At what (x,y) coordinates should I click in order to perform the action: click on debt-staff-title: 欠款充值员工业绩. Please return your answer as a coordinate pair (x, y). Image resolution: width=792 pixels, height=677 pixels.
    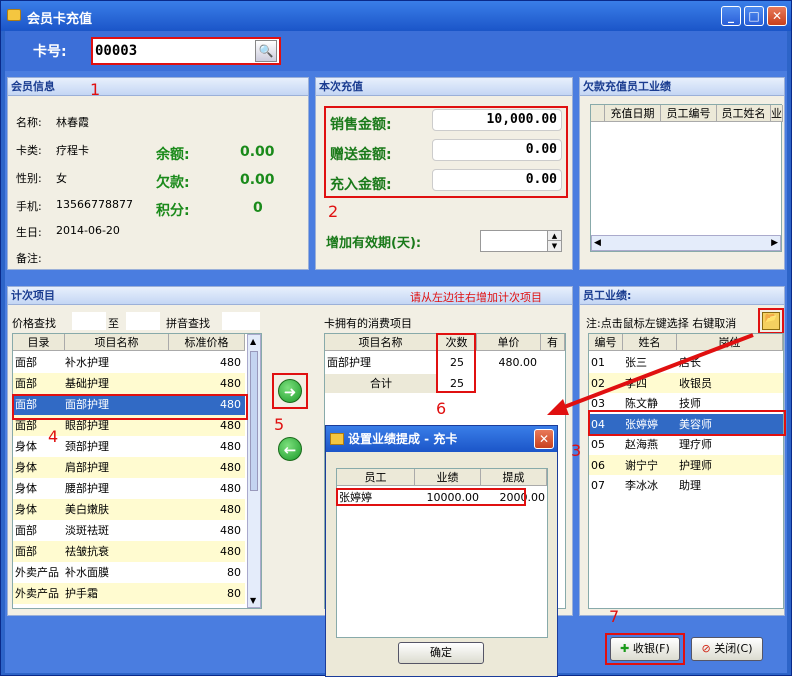
    Looking at the image, I should click on (682, 87).